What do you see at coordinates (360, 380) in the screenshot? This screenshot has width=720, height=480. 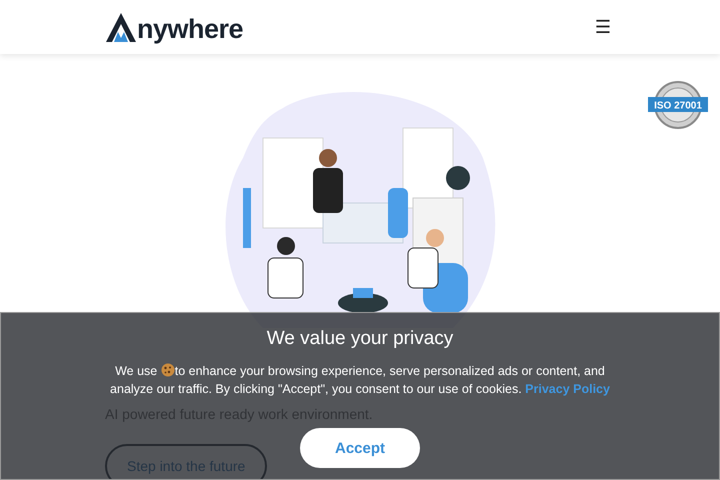 I see `cookie-consent-text: We use to enhance your browsing experience, serve personalized ads or content, and analyze our traffic. By clicking "Accept", you consent to our use of cookies. Privacy Policy` at bounding box center [360, 380].